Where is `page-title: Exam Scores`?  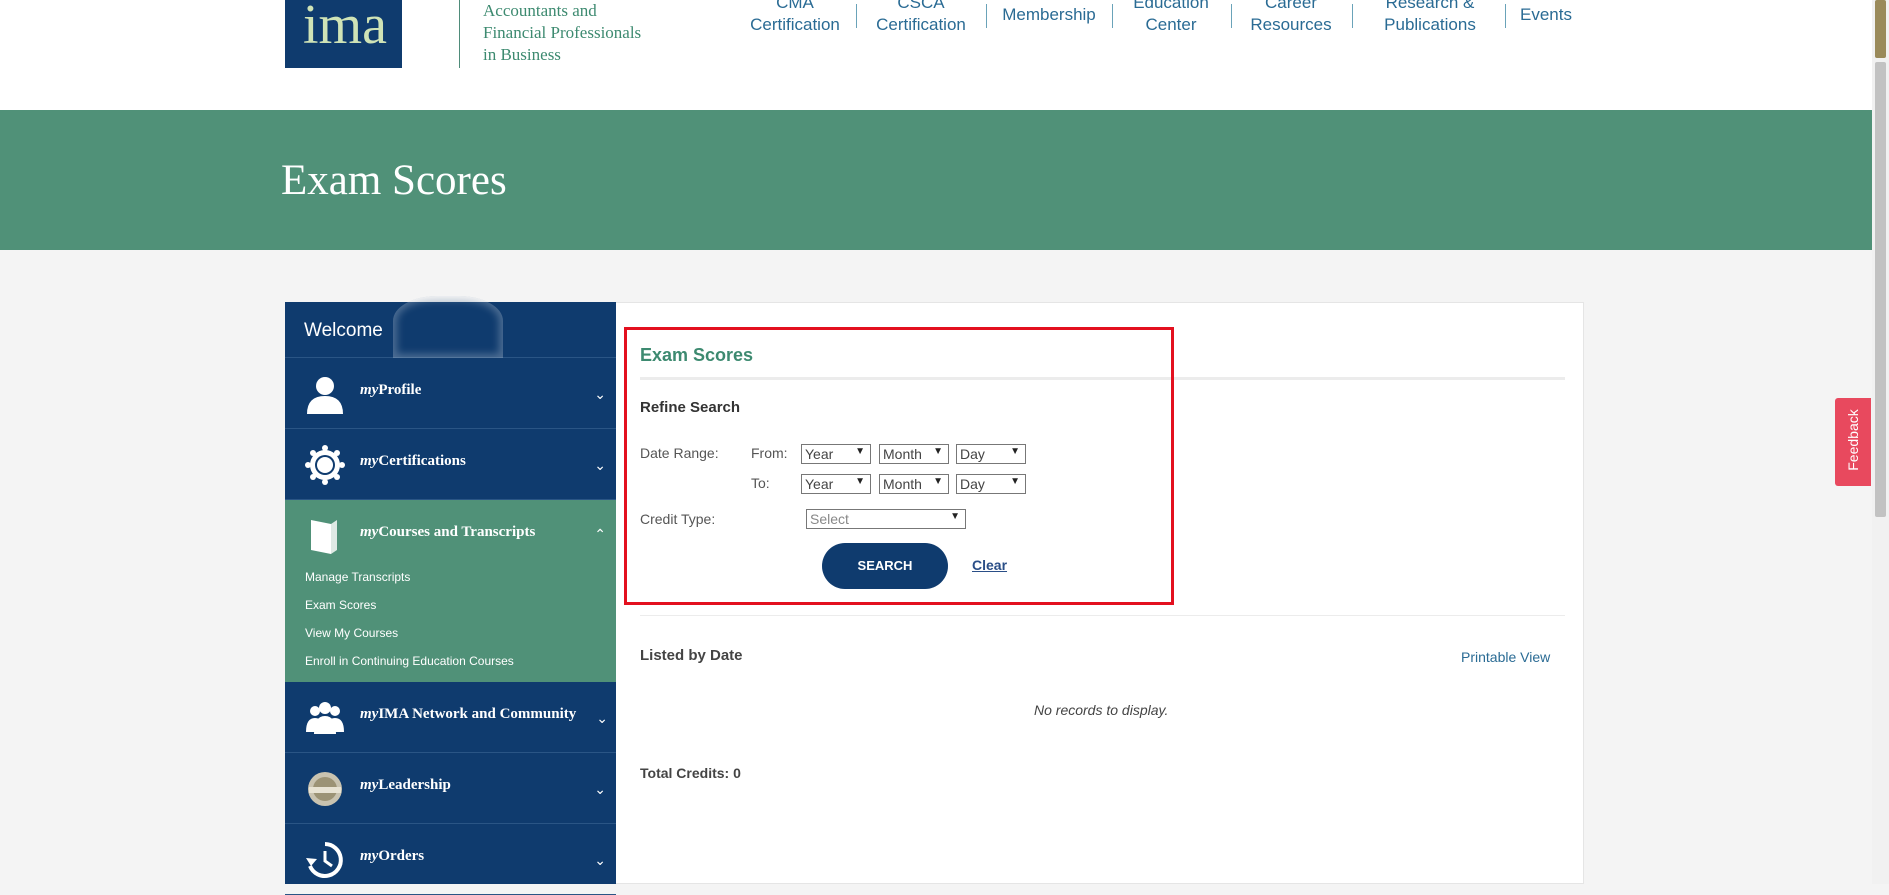
page-title: Exam Scores is located at coordinates (394, 180).